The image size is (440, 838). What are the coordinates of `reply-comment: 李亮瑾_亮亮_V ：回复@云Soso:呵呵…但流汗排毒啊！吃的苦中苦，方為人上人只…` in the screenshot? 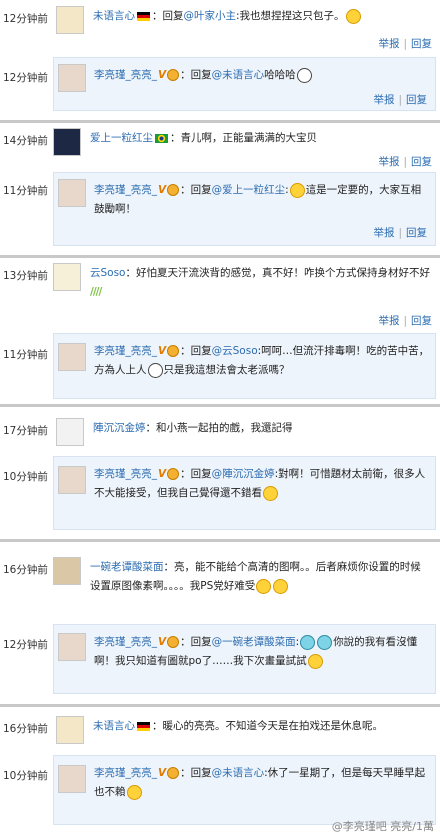 It's located at (262, 361).